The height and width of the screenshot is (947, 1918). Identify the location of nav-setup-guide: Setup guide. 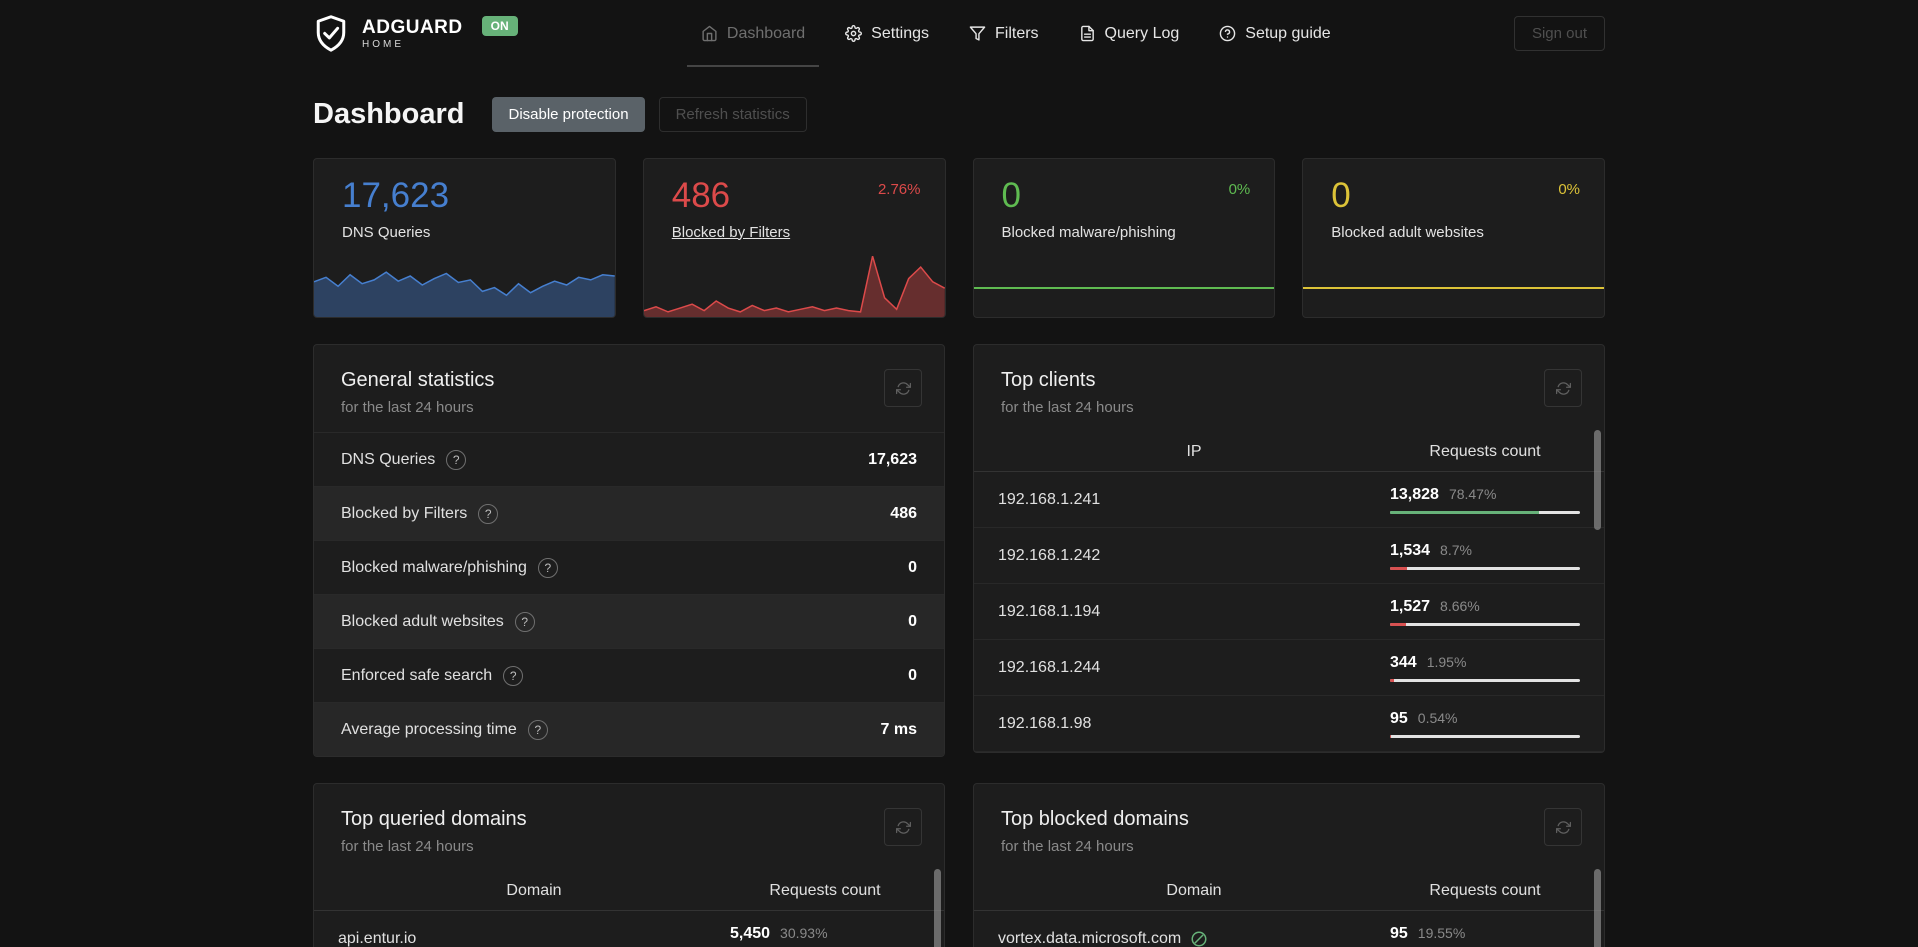
(1275, 33).